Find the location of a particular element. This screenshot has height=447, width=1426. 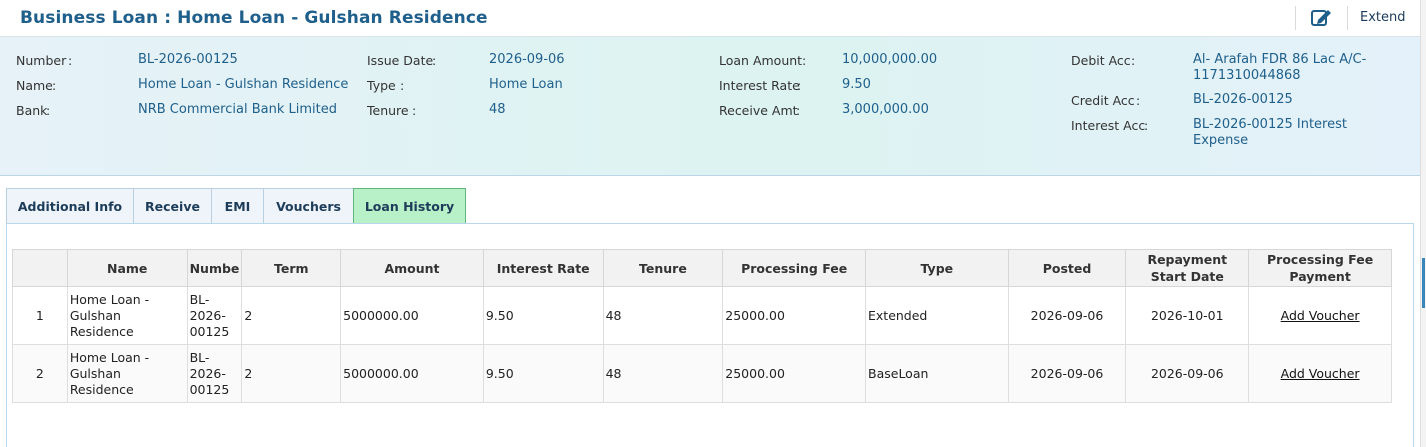

scroll-indicator is located at coordinates (1423, 283).